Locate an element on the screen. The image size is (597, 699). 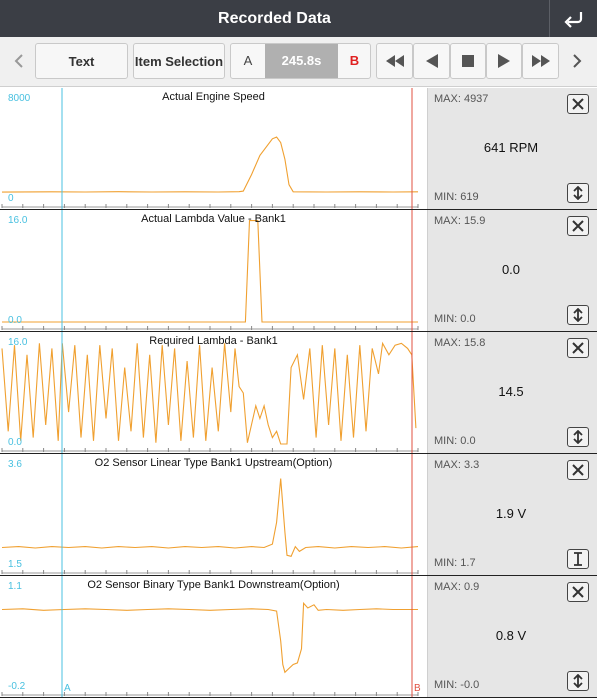
value-panel: MAX: 15.9 0.0 MIN: 0.0 is located at coordinates (512, 270).